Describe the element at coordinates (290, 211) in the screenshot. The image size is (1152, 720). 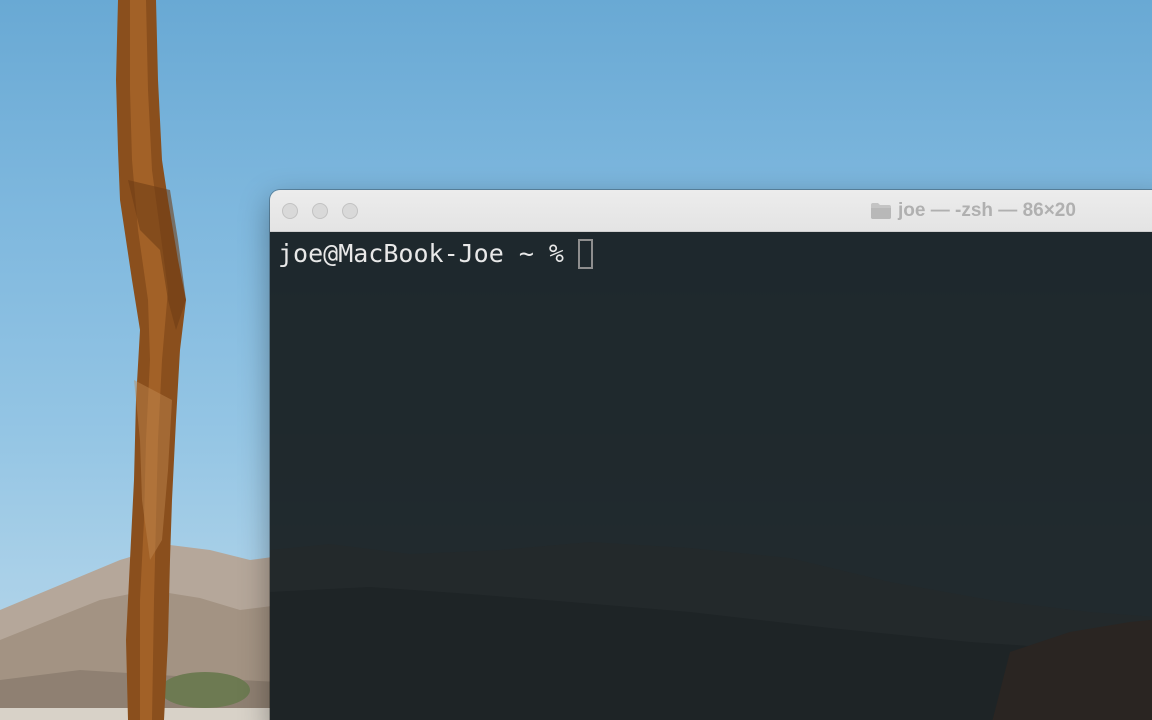
I see `close-button` at that location.